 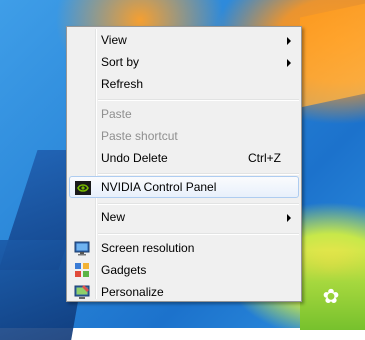 I want to click on menu-item-nvidia-control-panel: NVIDIA Control Panel, so click(x=184, y=187).